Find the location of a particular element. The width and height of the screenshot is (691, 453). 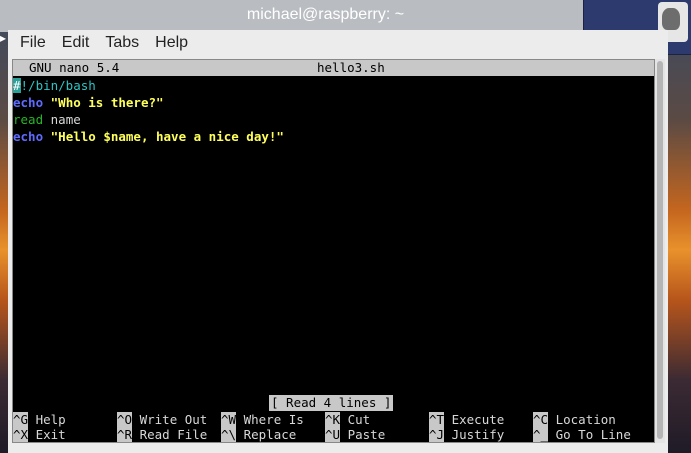

nano-filename: hello3.sh is located at coordinates (351, 67).